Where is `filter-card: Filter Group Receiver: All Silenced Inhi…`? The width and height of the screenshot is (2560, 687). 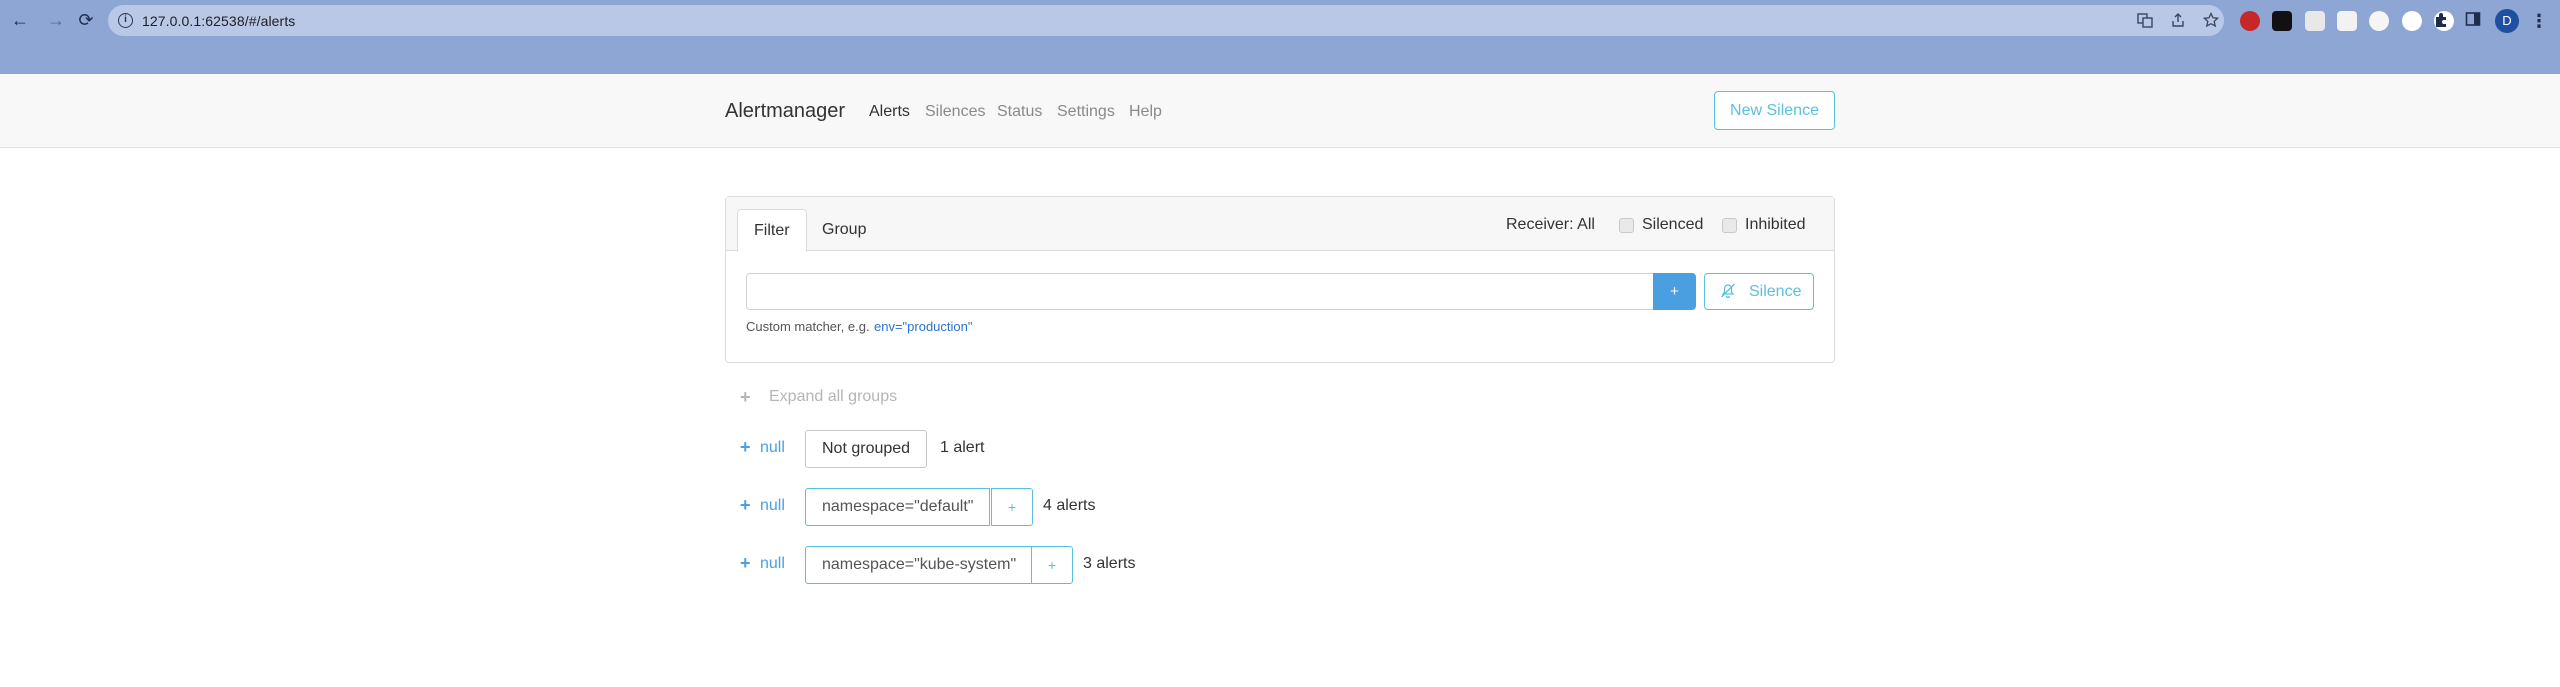
filter-card: Filter Group Receiver: All Silenced Inhi… is located at coordinates (1280, 279).